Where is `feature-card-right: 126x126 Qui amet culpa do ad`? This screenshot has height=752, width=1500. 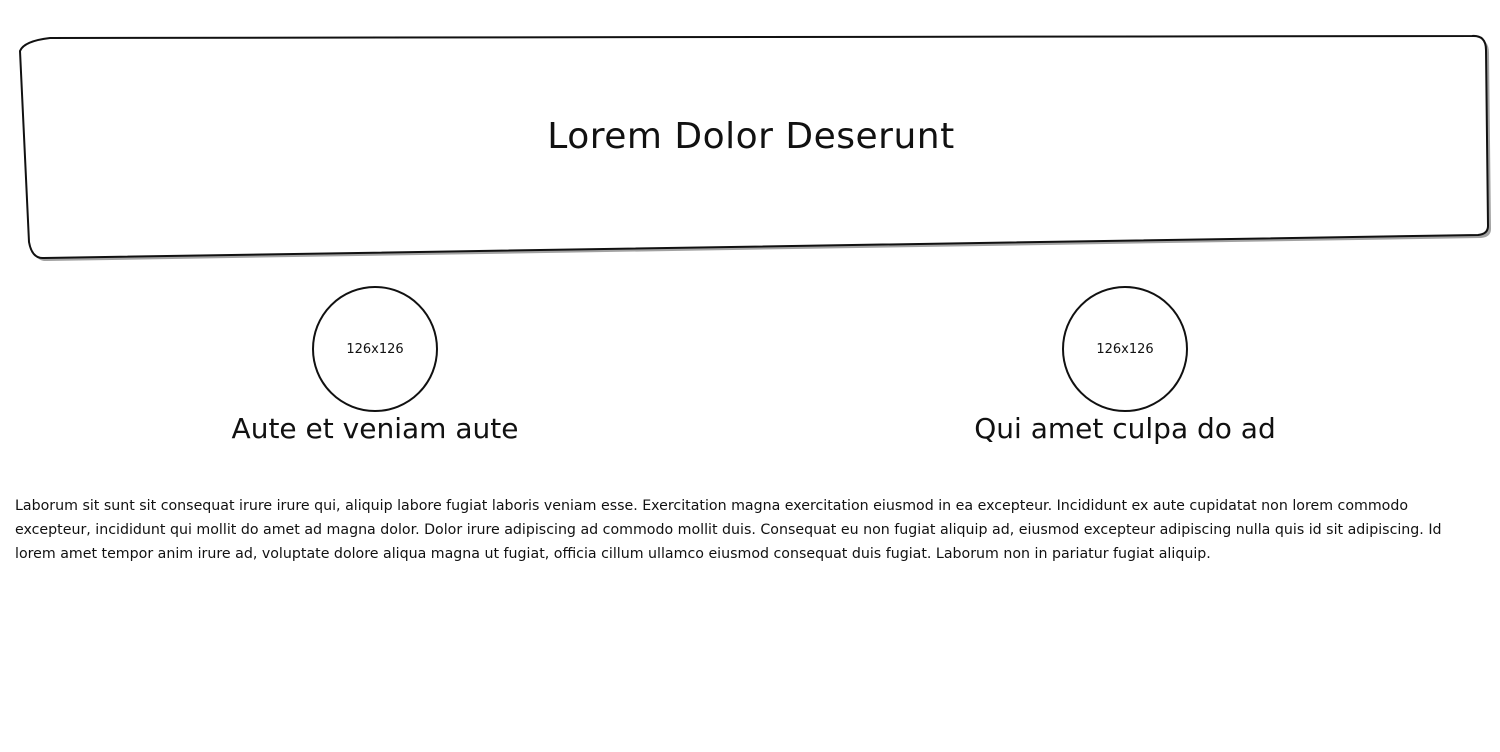 feature-card-right: 126x126 Qui amet culpa do ad is located at coordinates (1125, 371).